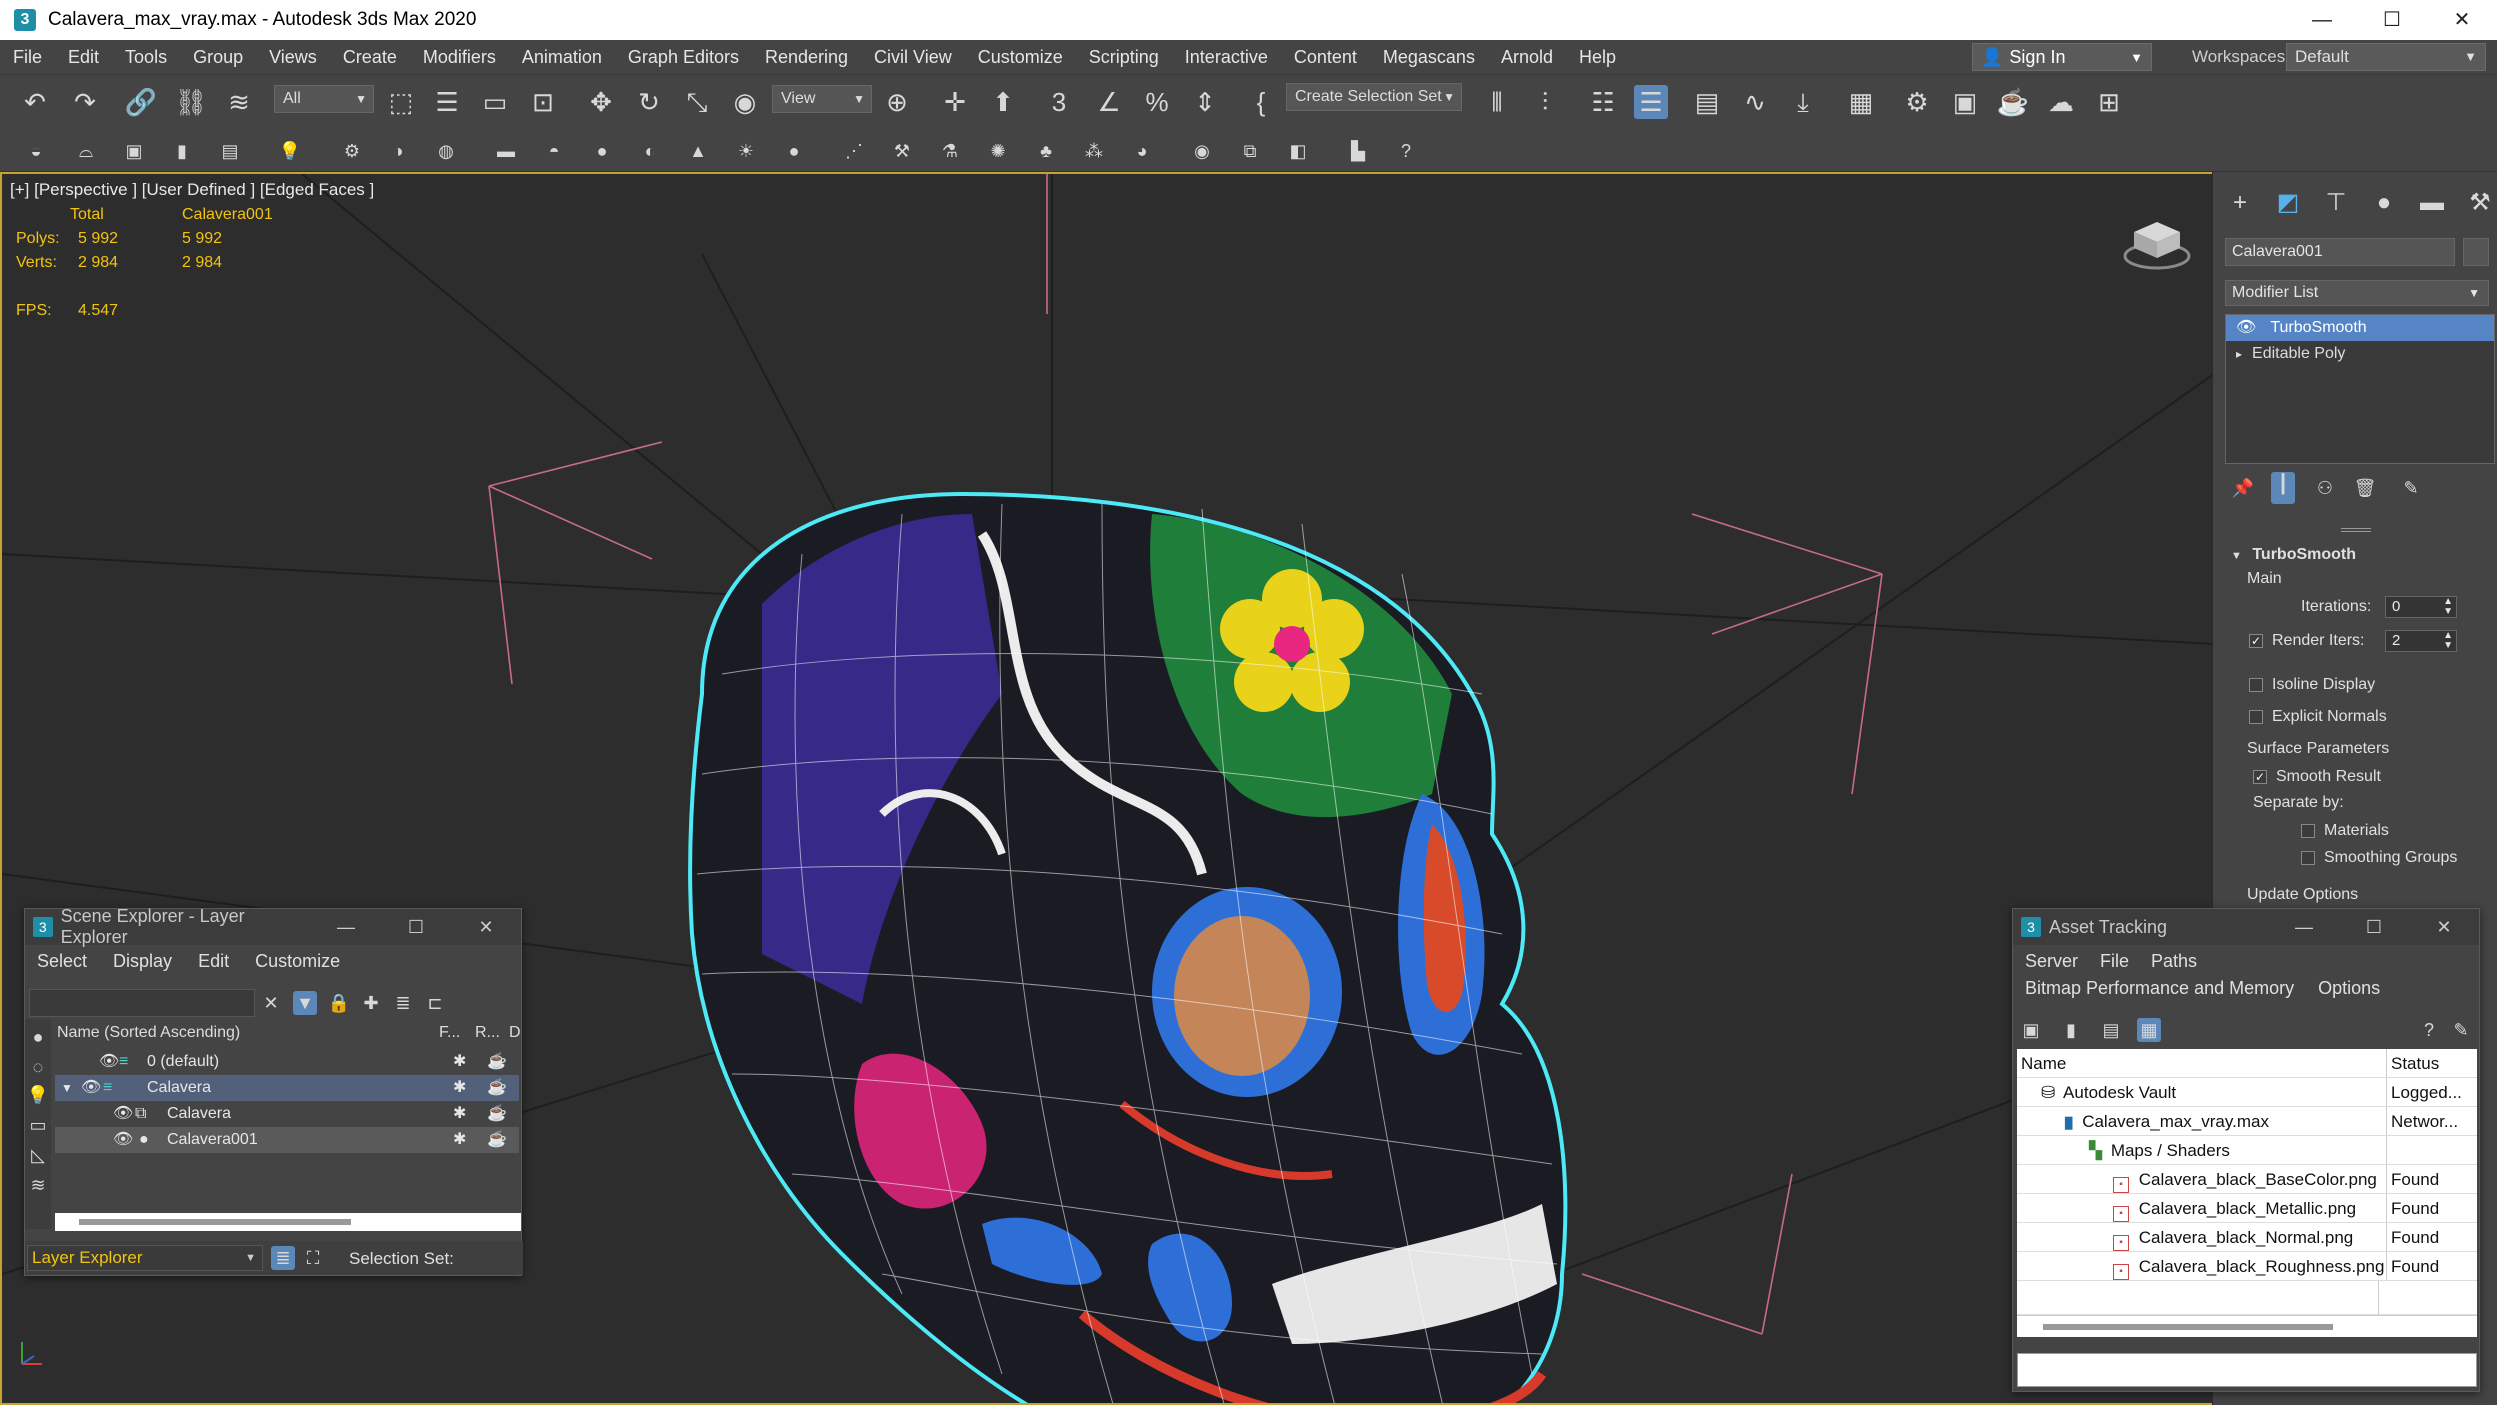 The image size is (2497, 1405). Describe the element at coordinates (1059, 102) in the screenshot. I see `snaps-toggle-icon: 3` at that location.